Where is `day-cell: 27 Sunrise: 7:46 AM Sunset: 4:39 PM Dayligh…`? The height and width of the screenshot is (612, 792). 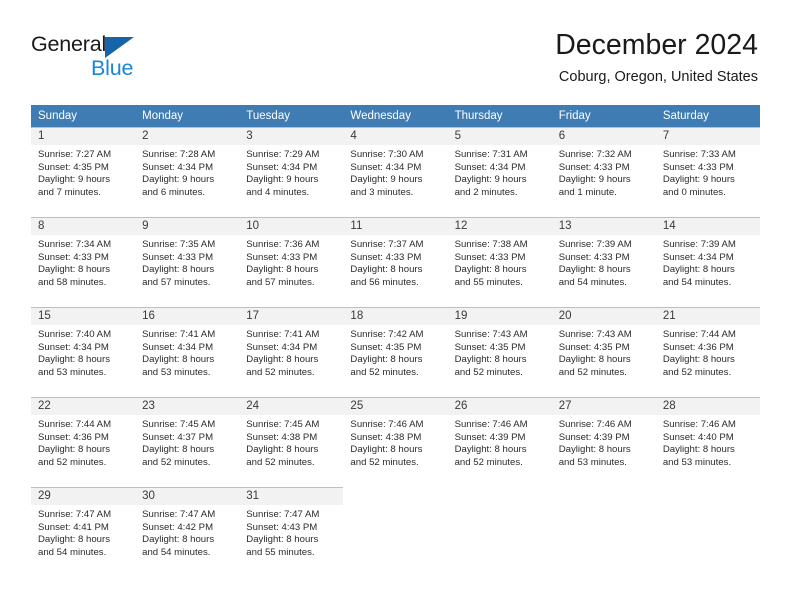
day-cell: 27 Sunrise: 7:46 AM Sunset: 4:39 PM Dayligh… is located at coordinates (603, 442).